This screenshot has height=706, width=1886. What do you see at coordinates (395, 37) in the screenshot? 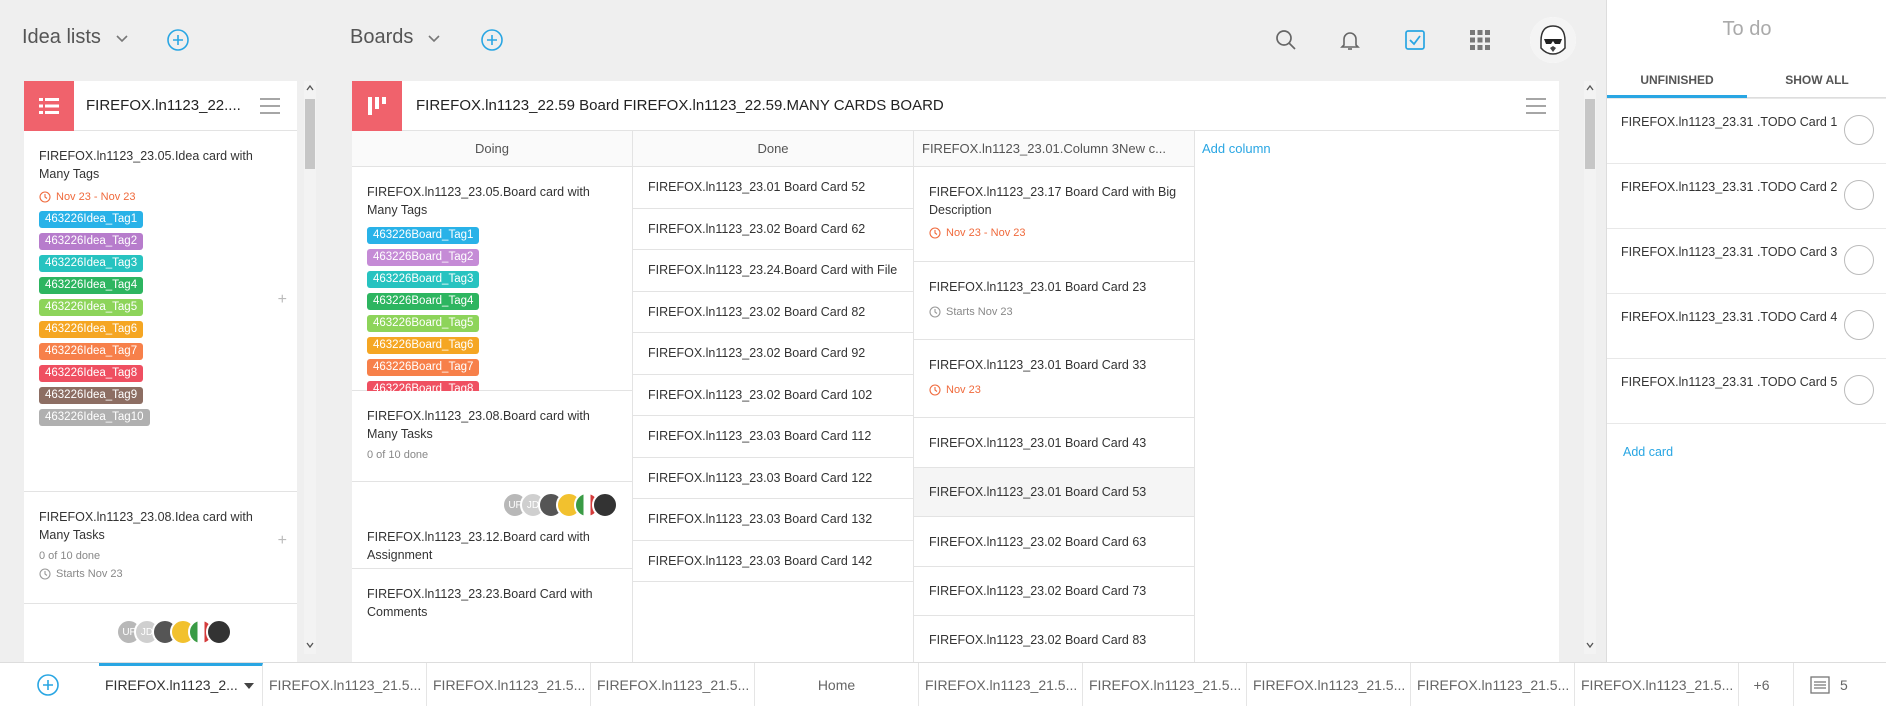
I see `boards-dropdown: Boards` at bounding box center [395, 37].